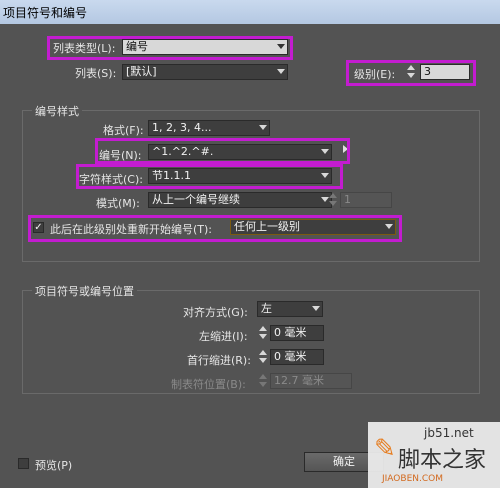 The width and height of the screenshot is (500, 488). What do you see at coordinates (347, 199) in the screenshot?
I see `mode-number-value: 1` at bounding box center [347, 199].